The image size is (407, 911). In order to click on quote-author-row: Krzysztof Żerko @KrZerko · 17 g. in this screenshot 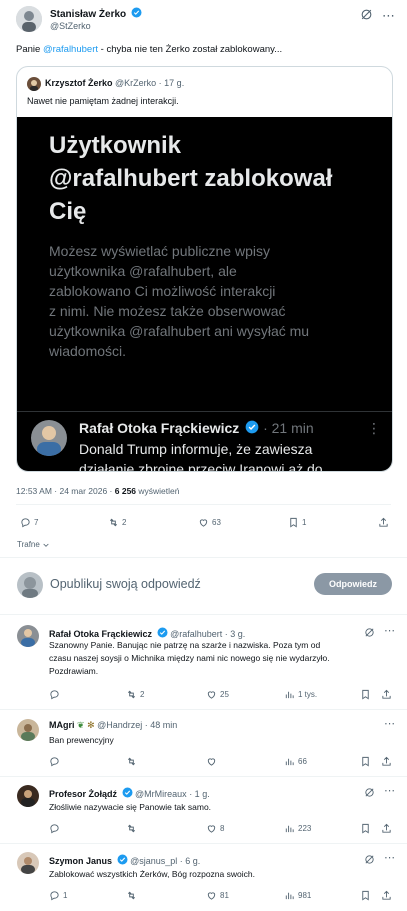, I will do `click(114, 83)`.